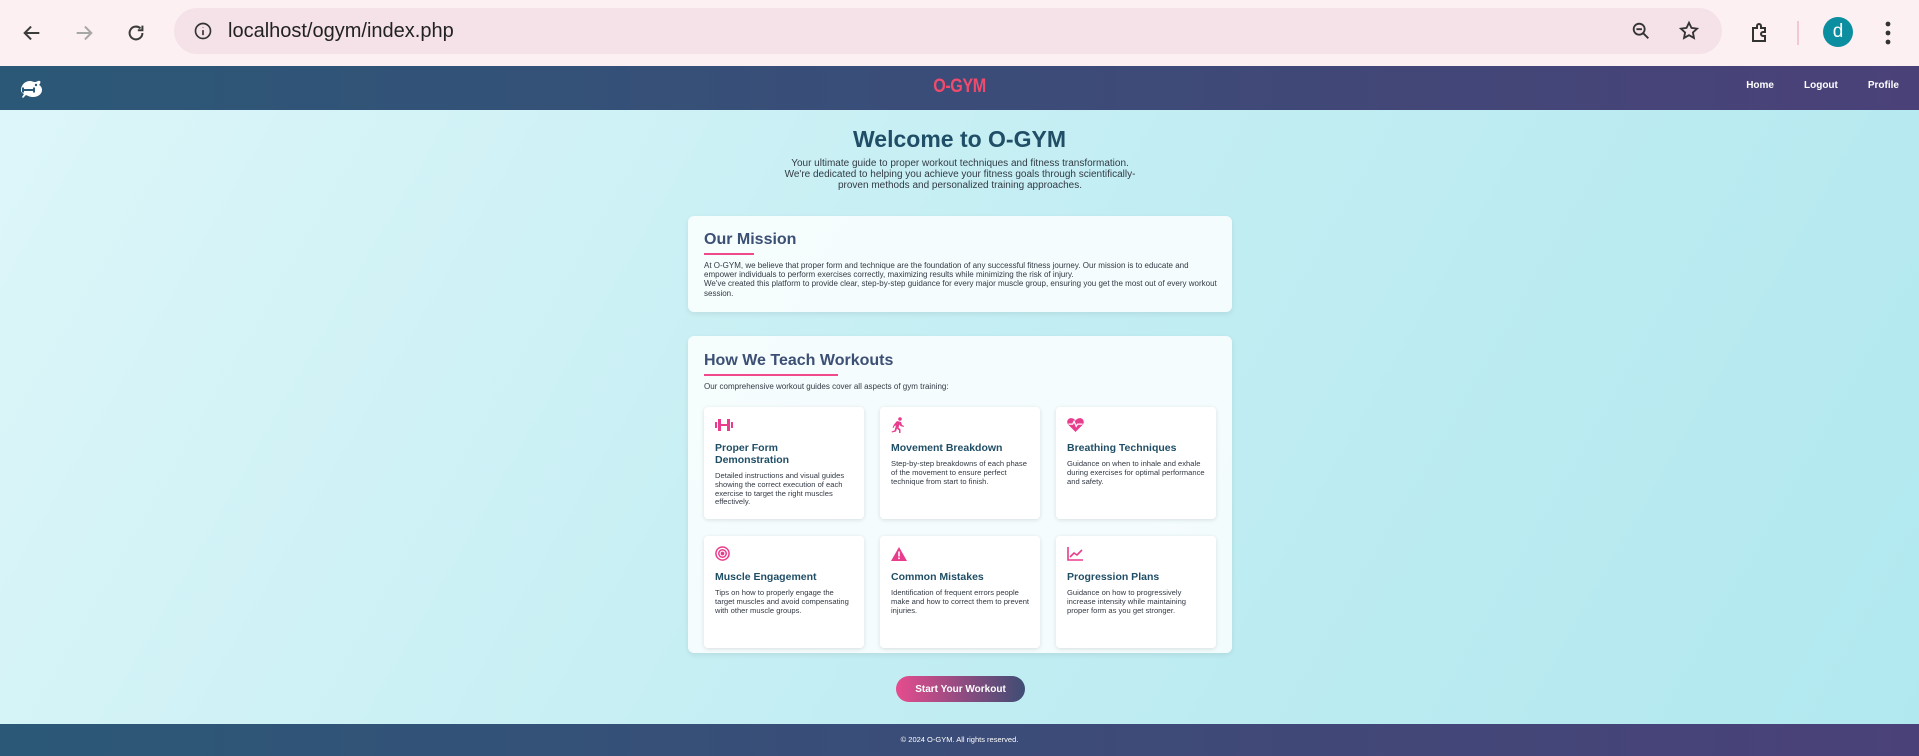 Image resolution: width=1919 pixels, height=756 pixels. I want to click on address-bar: localhost/ogym/index.php, so click(948, 31).